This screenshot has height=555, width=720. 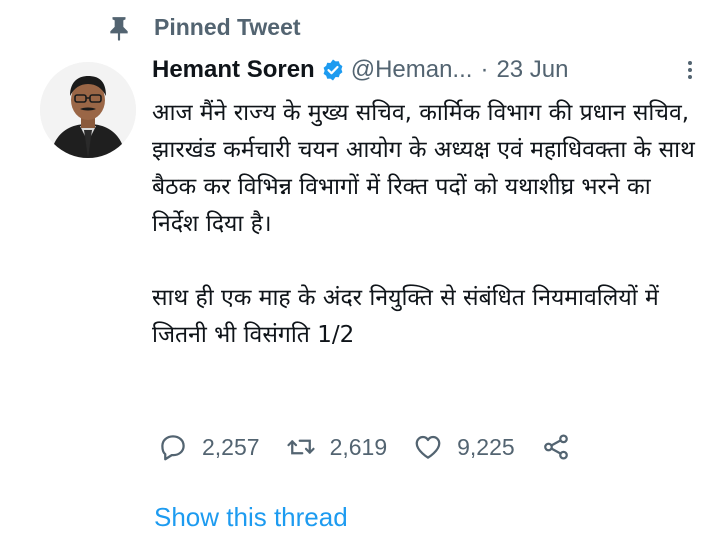 What do you see at coordinates (532, 70) in the screenshot?
I see `tweet-date: 23 Jun` at bounding box center [532, 70].